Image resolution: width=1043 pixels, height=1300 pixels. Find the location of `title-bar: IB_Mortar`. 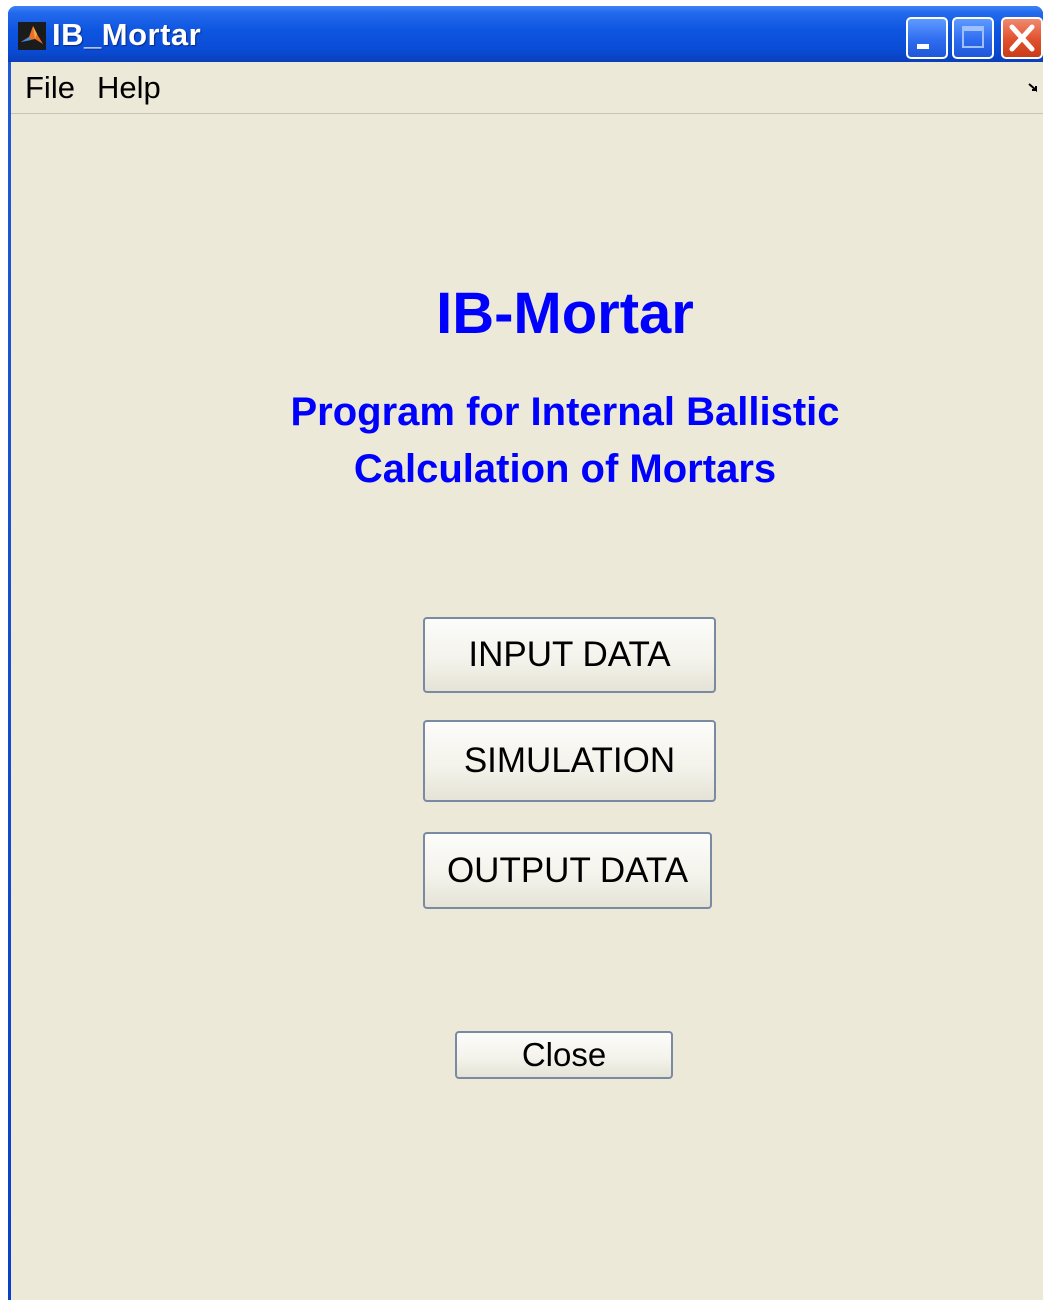

title-bar: IB_Mortar is located at coordinates (525, 34).